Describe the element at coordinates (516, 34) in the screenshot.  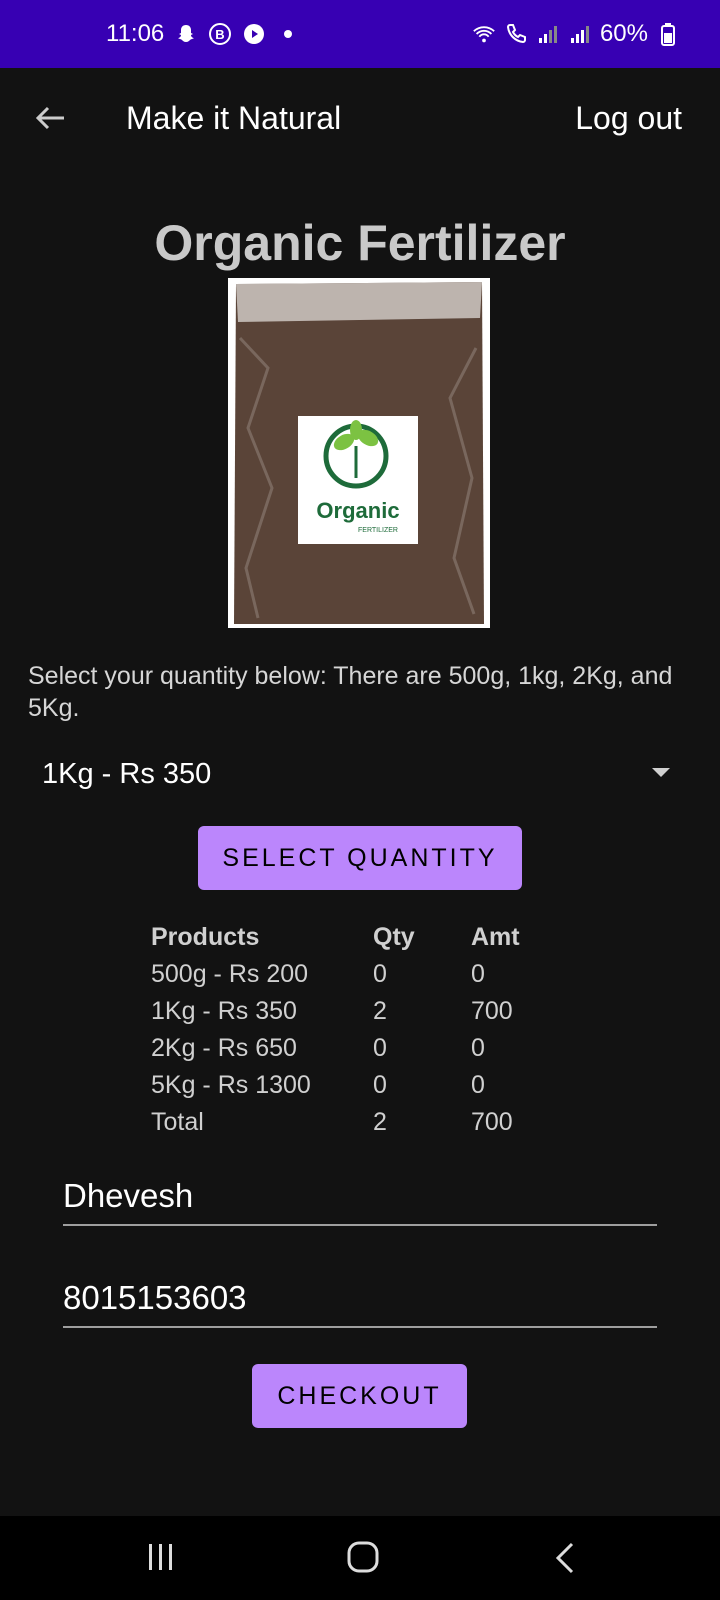
I see `call-icon` at that location.